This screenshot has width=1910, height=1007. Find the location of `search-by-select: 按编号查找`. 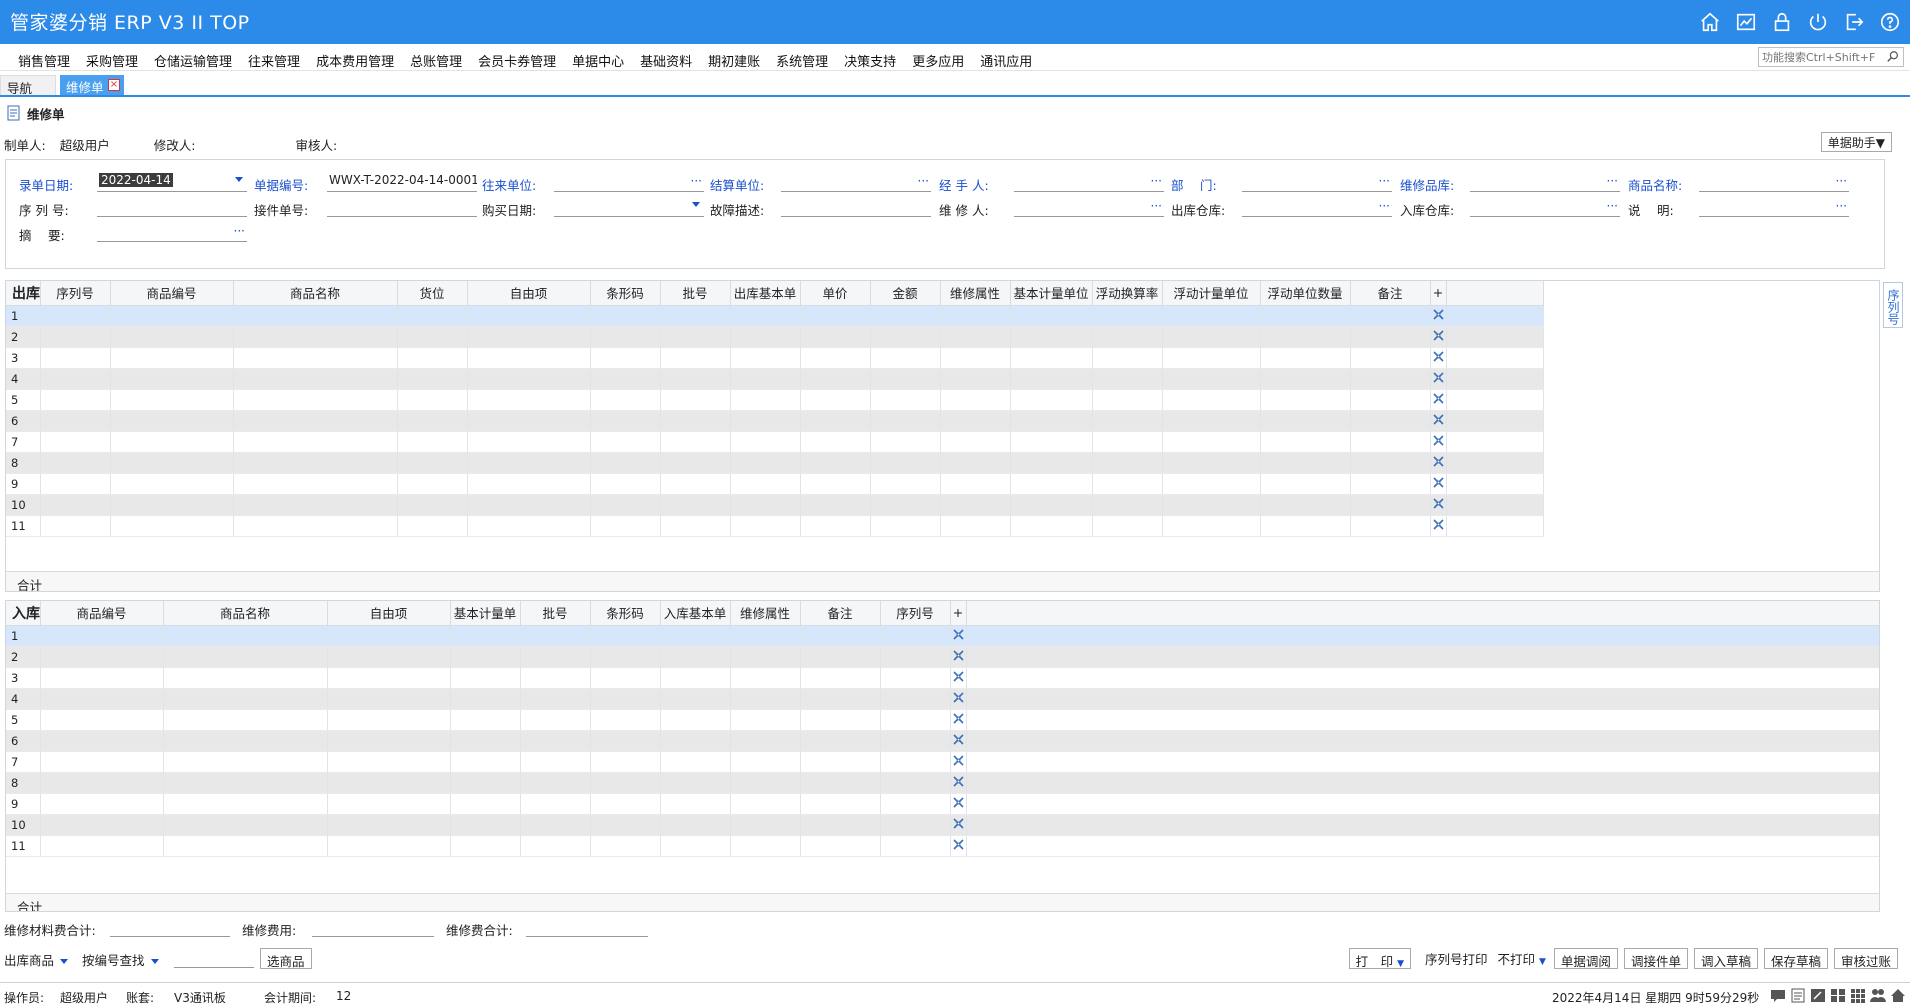

search-by-select: 按编号查找 is located at coordinates (120, 960).